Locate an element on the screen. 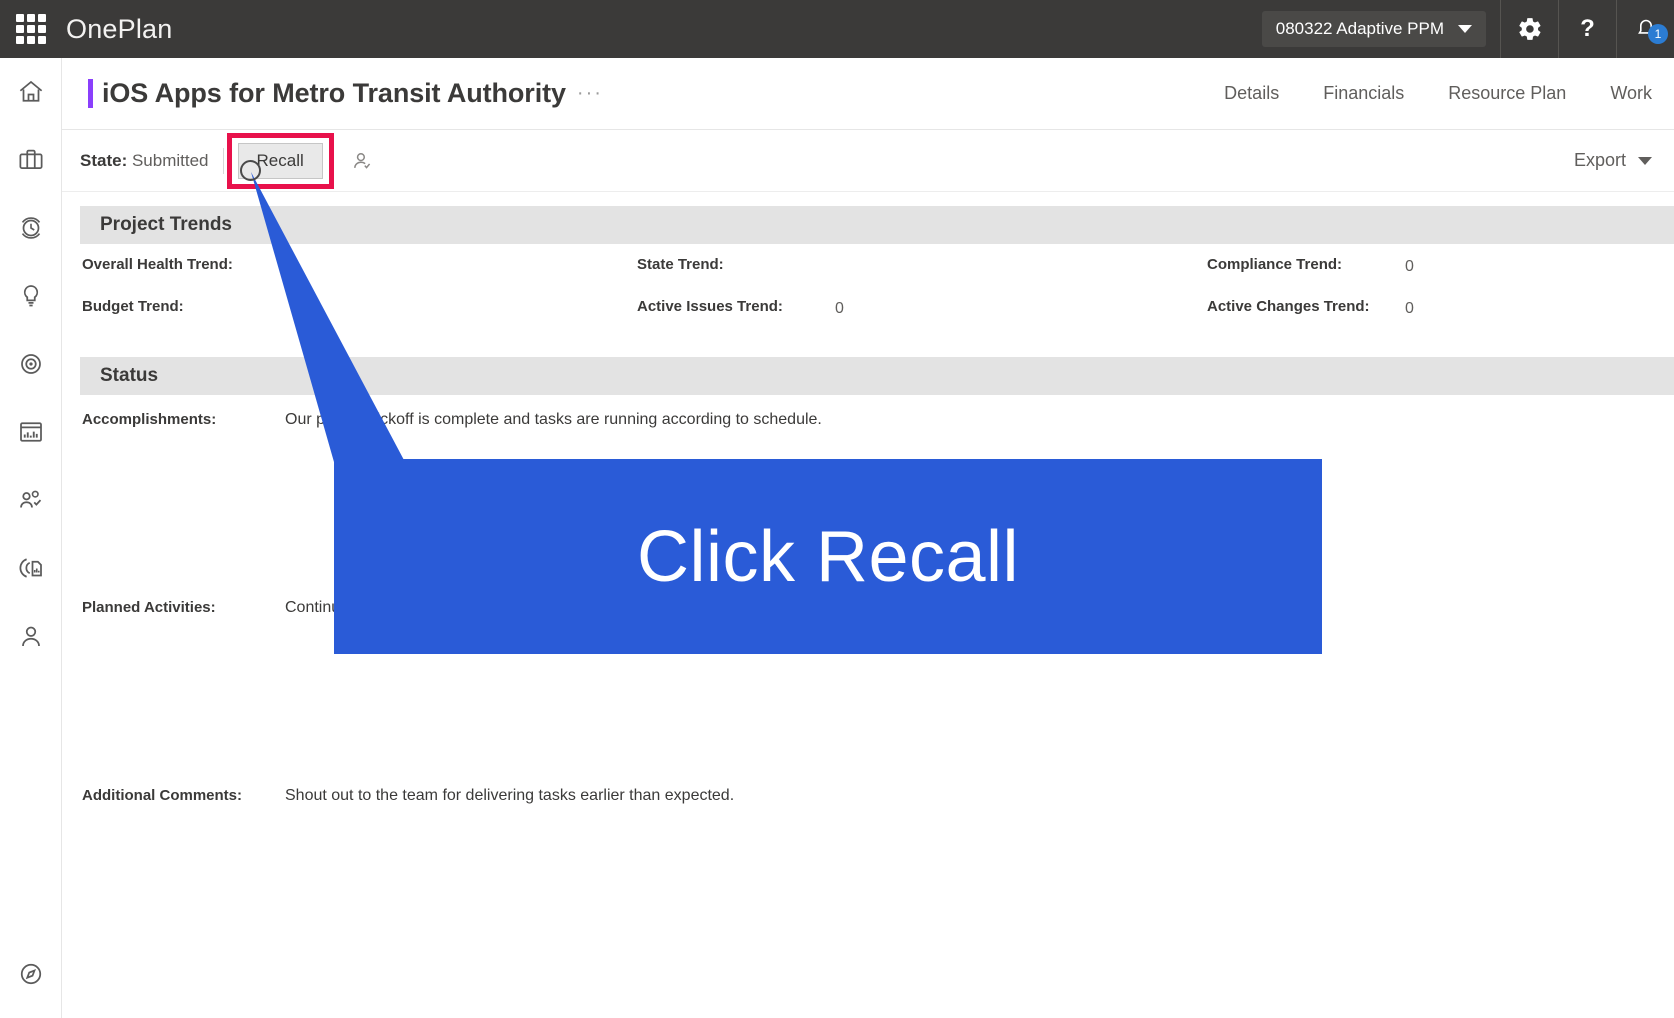  field-label: Active Changes Trend: is located at coordinates (1288, 306).